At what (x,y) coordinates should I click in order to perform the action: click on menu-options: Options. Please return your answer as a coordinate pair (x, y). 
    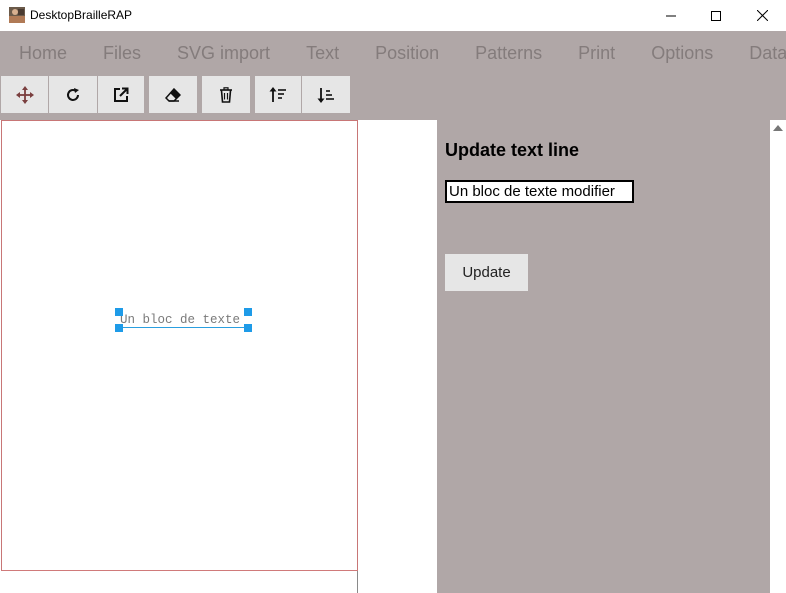
    Looking at the image, I should click on (681, 53).